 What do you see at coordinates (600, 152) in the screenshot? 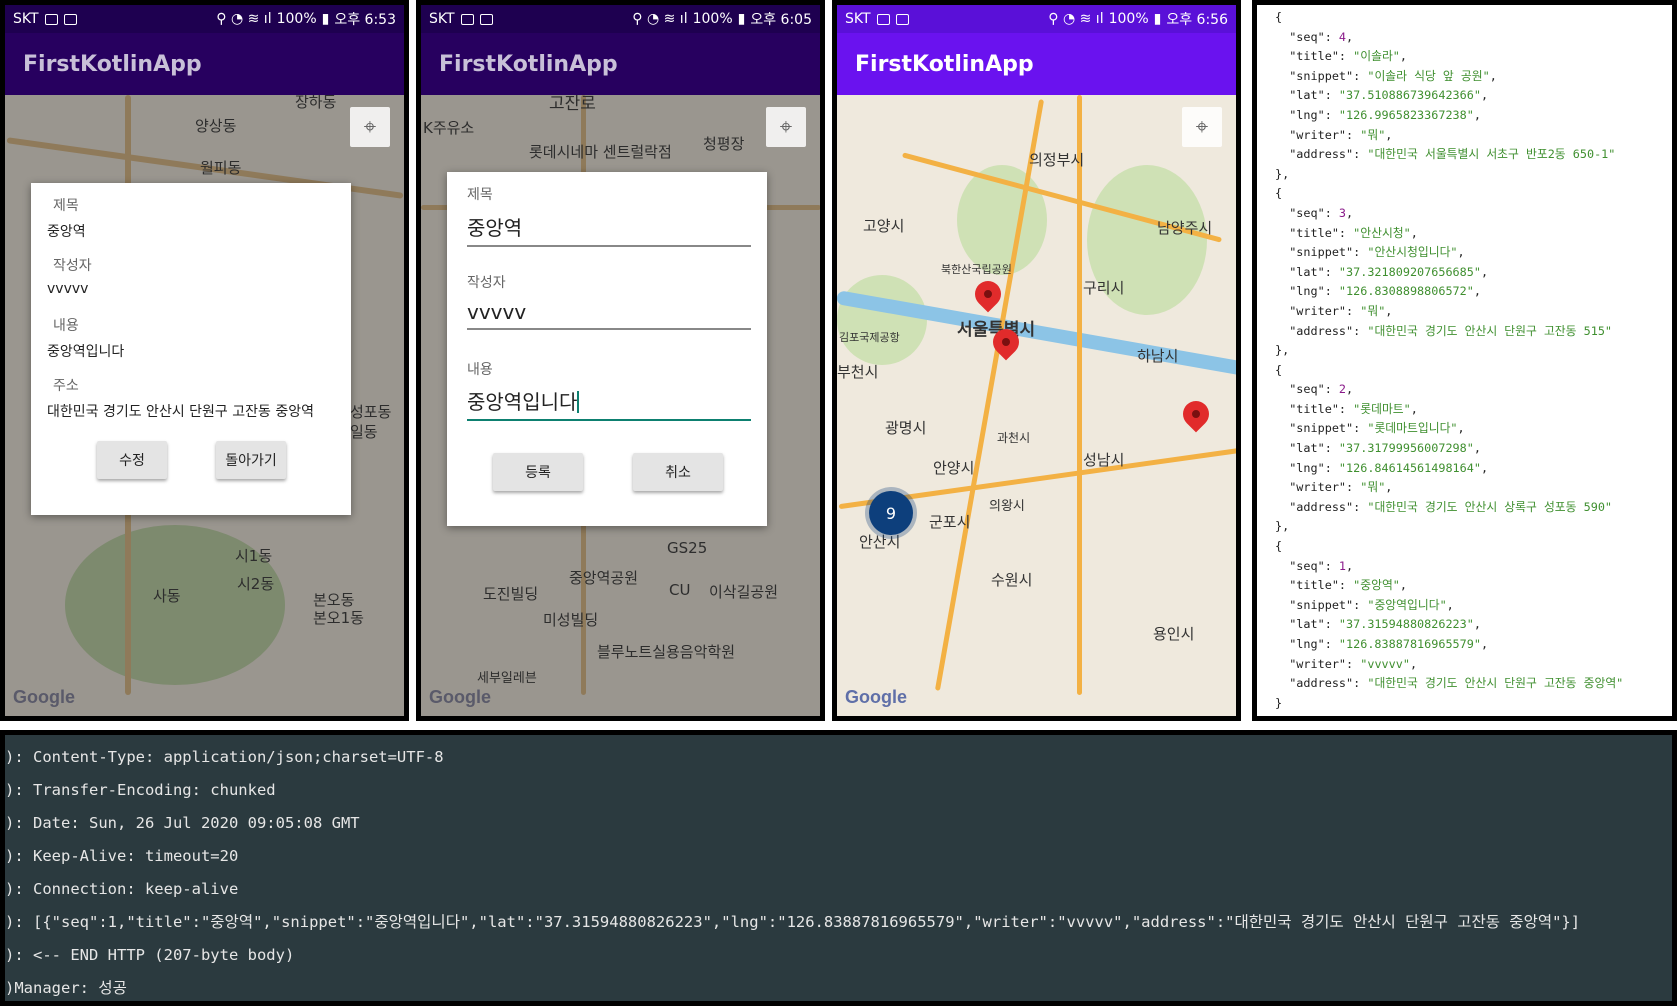
I see `map-label: 롯데시네마 센트럴락점` at bounding box center [600, 152].